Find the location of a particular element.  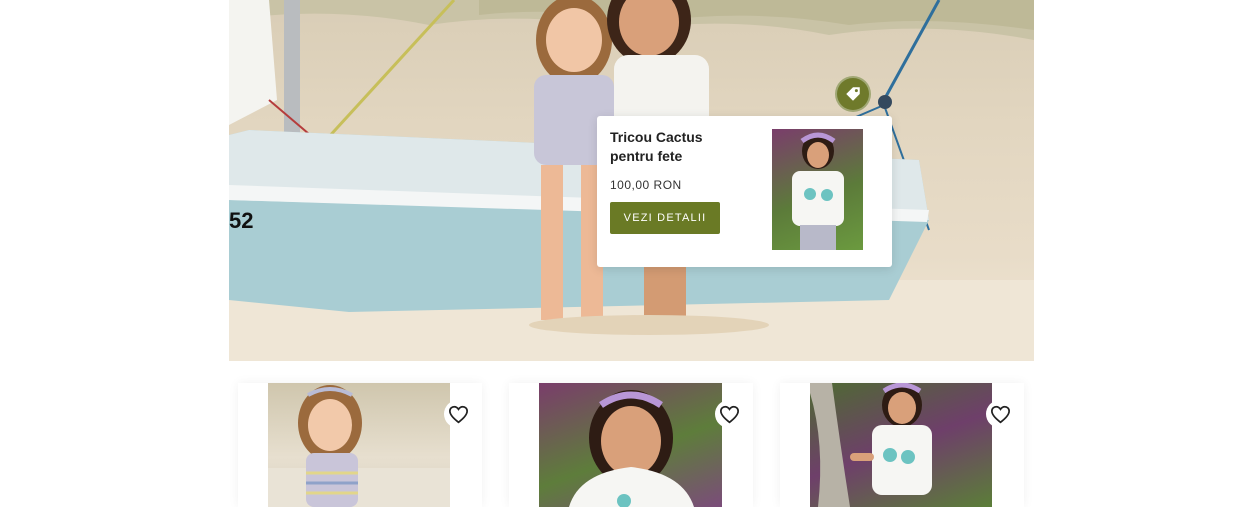

product-hotspot-button is located at coordinates (853, 94).